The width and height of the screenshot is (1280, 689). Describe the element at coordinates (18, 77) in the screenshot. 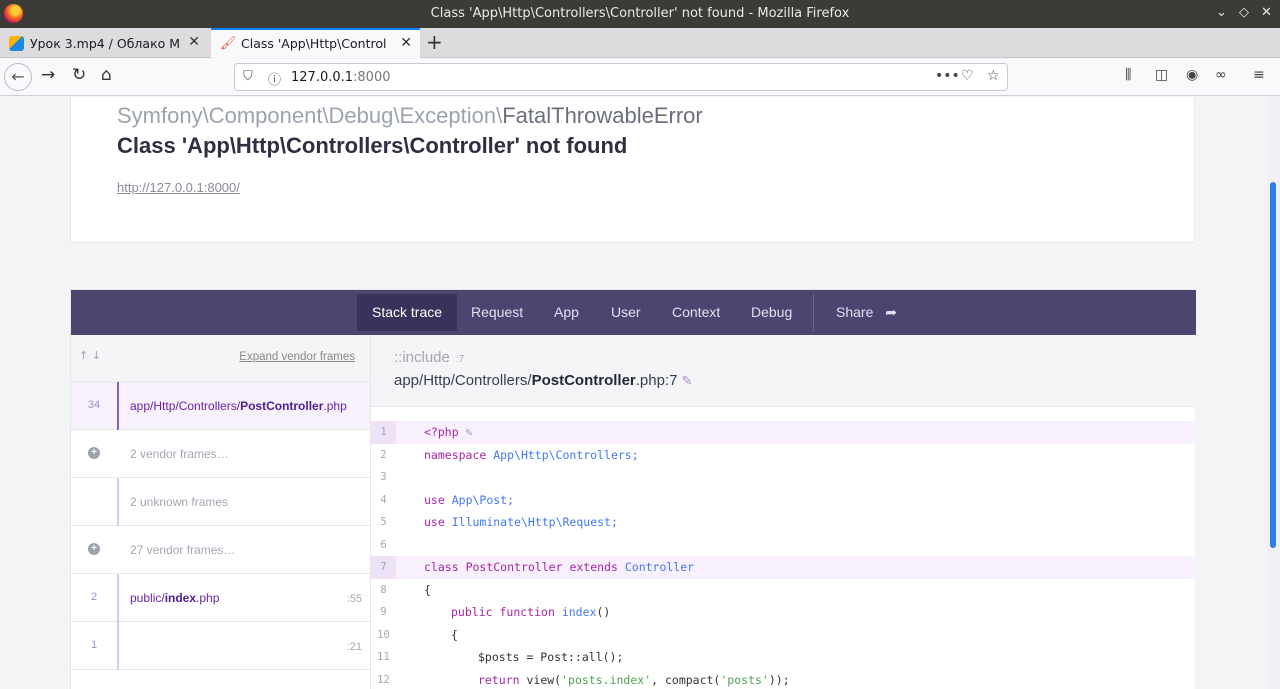

I see `back-icon: ←` at that location.